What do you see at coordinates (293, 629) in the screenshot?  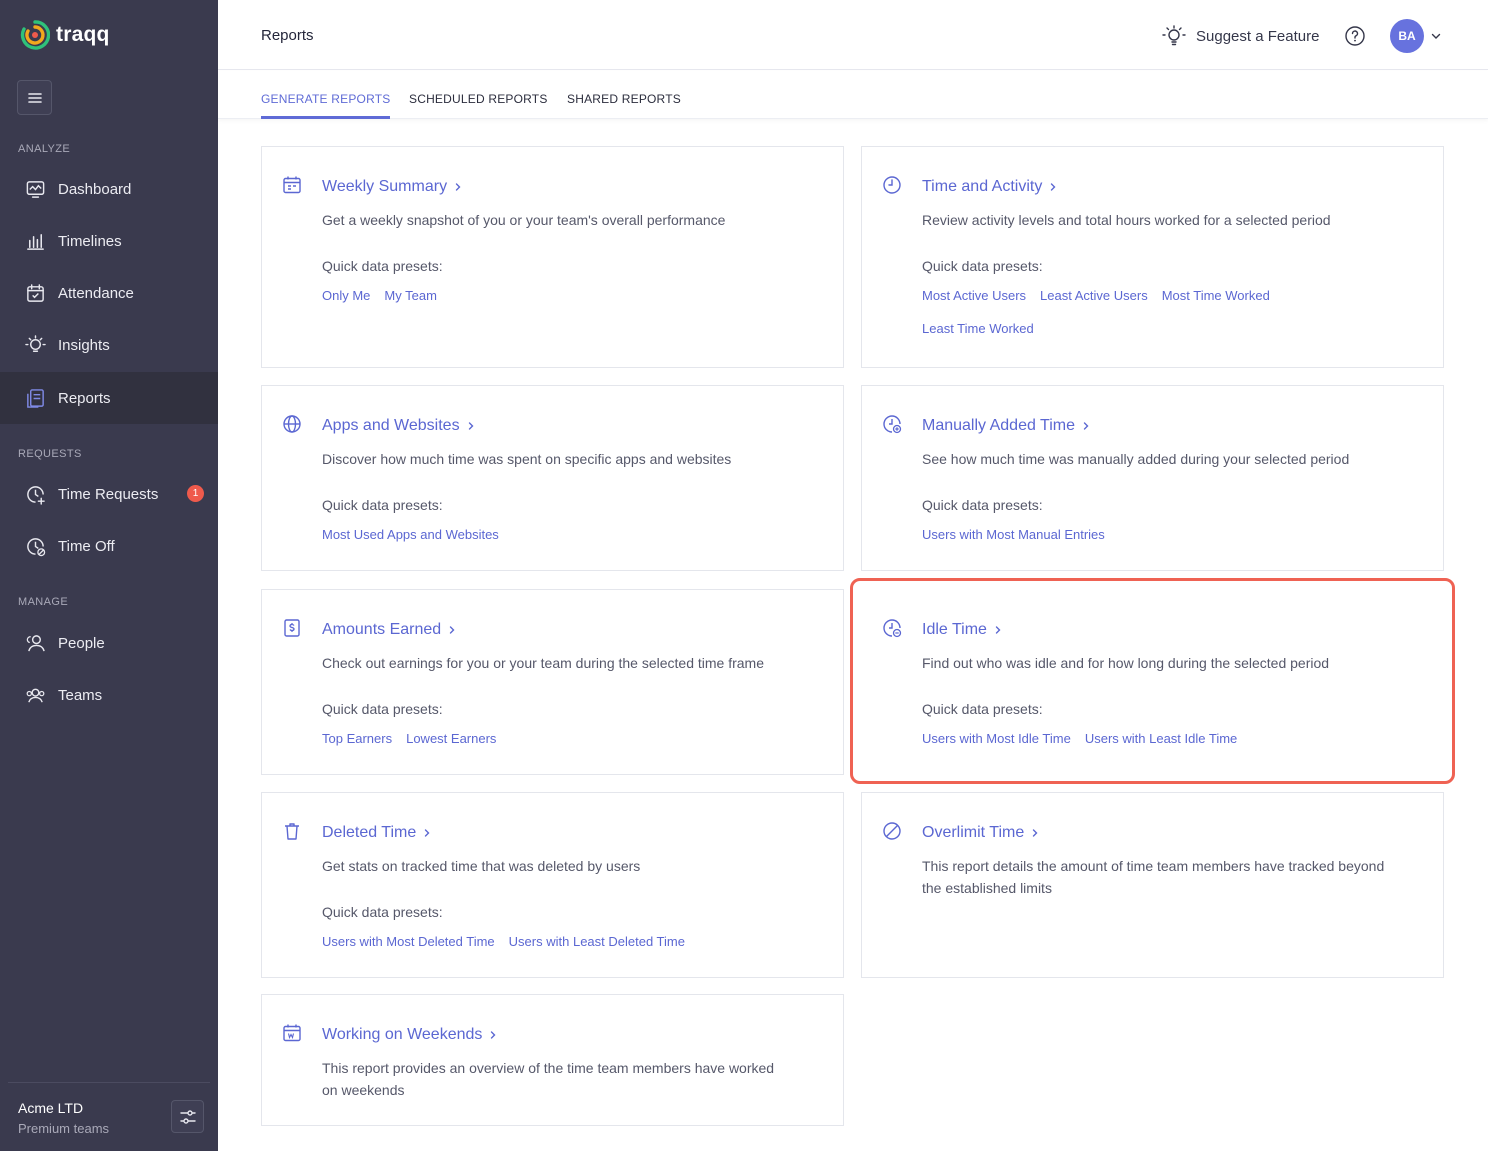 I see `dollar-document-icon` at bounding box center [293, 629].